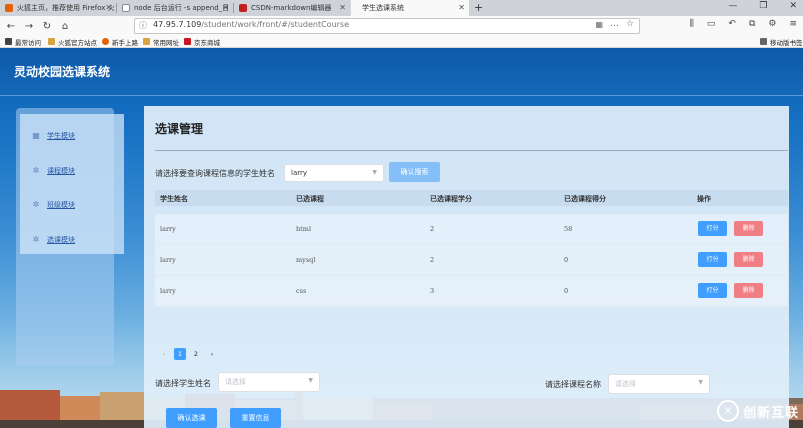 Image resolution: width=803 pixels, height=428 pixels. I want to click on forward-icon: →, so click(29, 26).